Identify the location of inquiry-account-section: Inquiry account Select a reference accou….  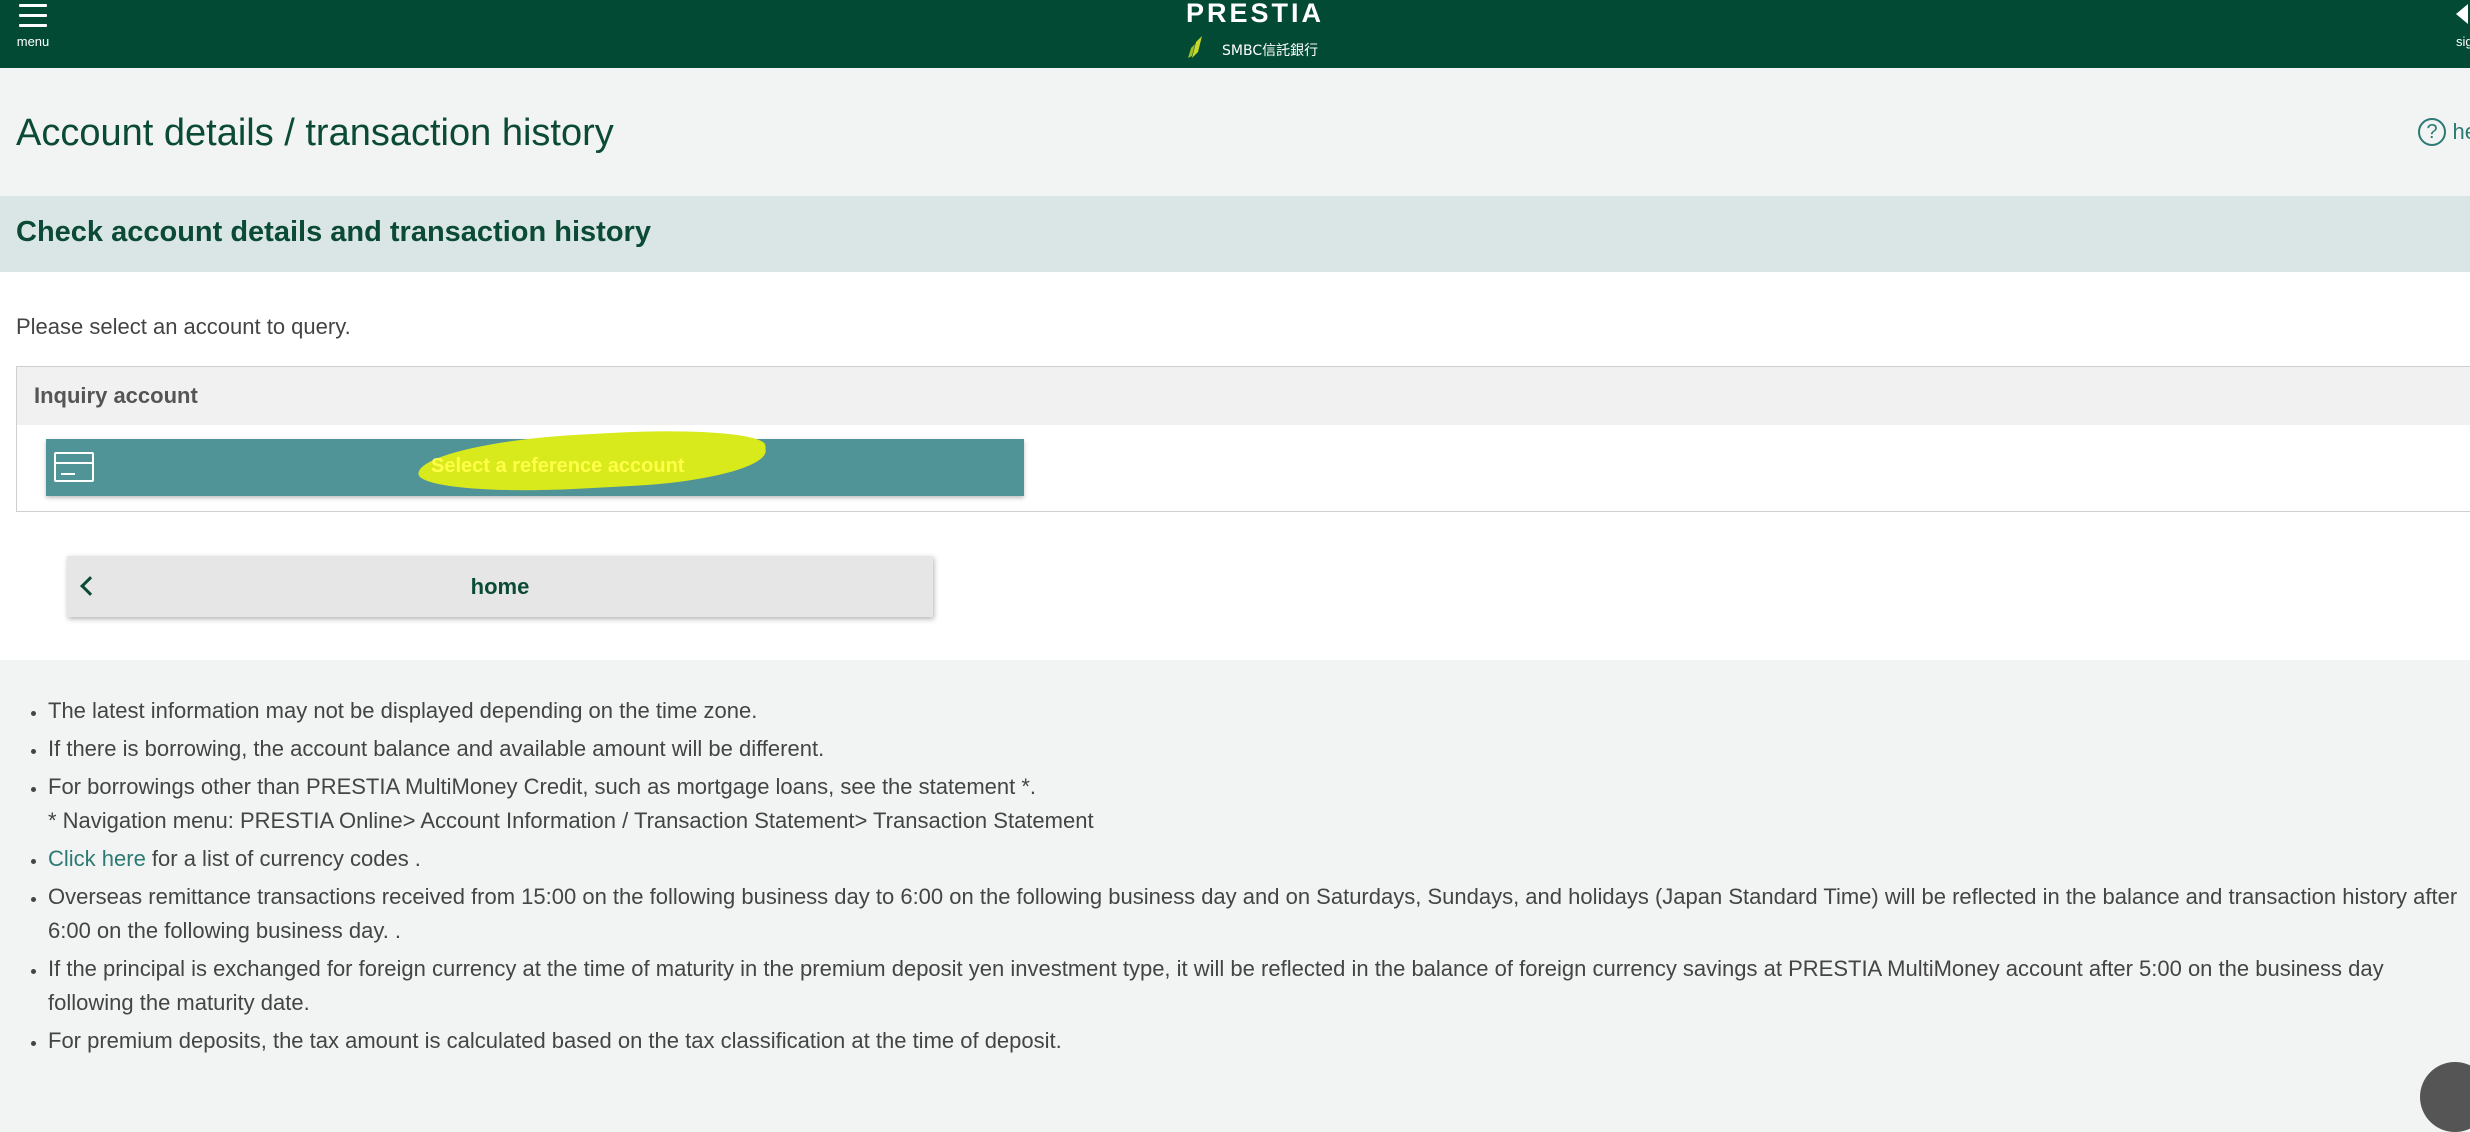
(1243, 439).